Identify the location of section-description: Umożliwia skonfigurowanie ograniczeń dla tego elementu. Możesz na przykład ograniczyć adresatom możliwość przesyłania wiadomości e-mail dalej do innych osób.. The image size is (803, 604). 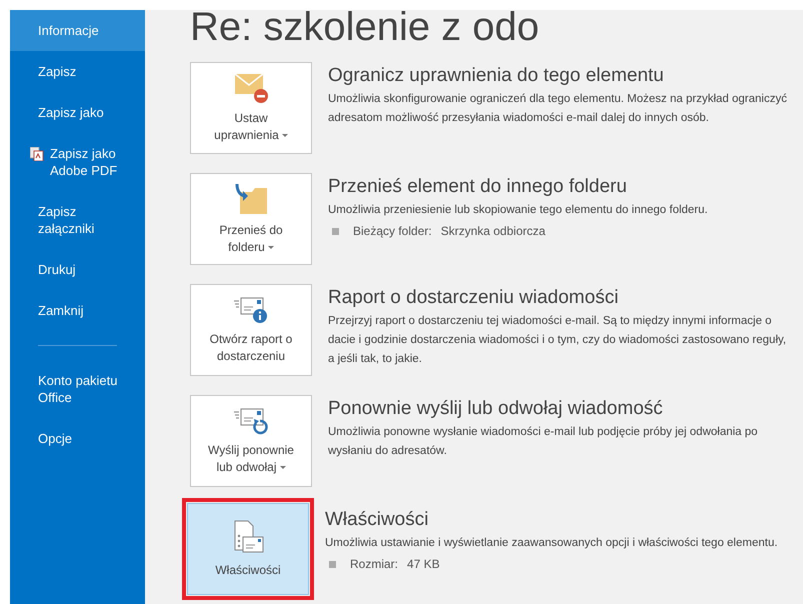
(558, 109).